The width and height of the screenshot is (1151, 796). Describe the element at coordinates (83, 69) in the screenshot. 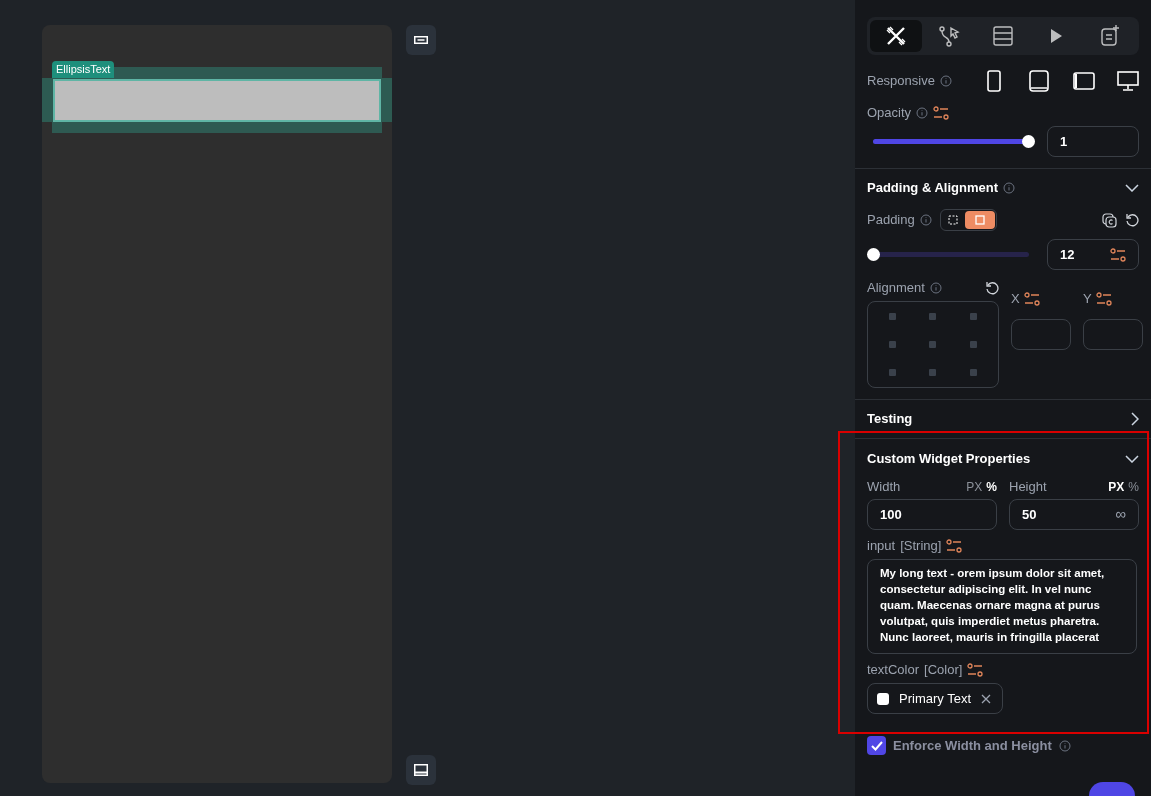

I see `widget-label: EllipsisText` at that location.